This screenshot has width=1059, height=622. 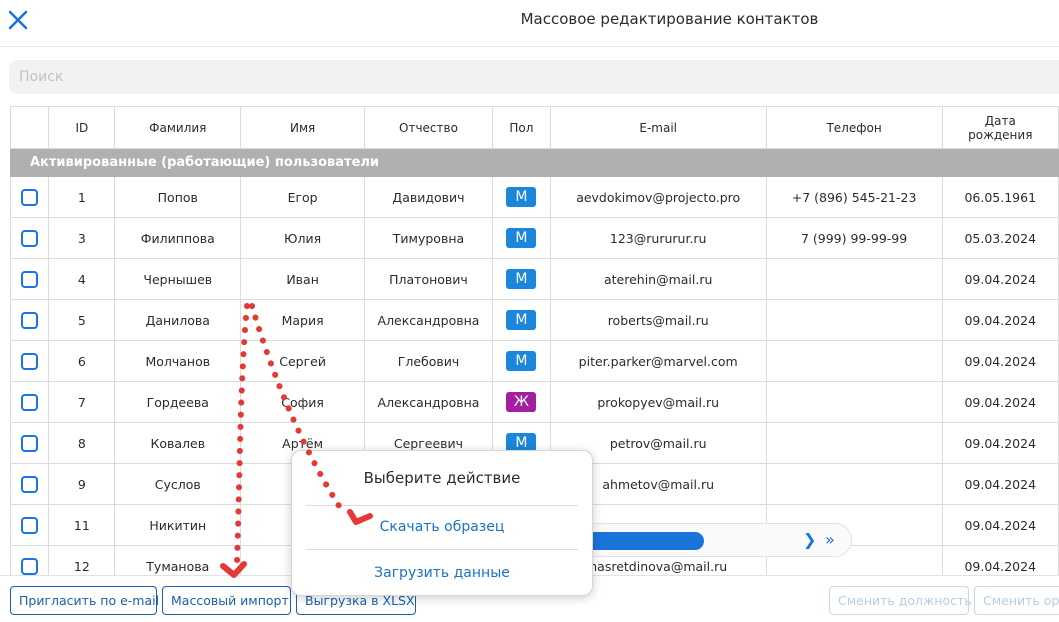 I want to click on first-name-cell: Юлия, so click(x=302, y=238).